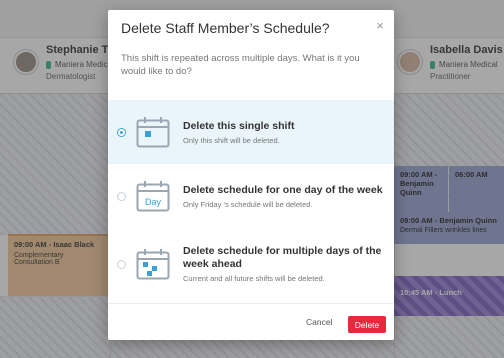 This screenshot has height=358, width=504. What do you see at coordinates (248, 204) in the screenshot?
I see `option-subtitle: Only Friday ’s schedule will be deleted.` at bounding box center [248, 204].